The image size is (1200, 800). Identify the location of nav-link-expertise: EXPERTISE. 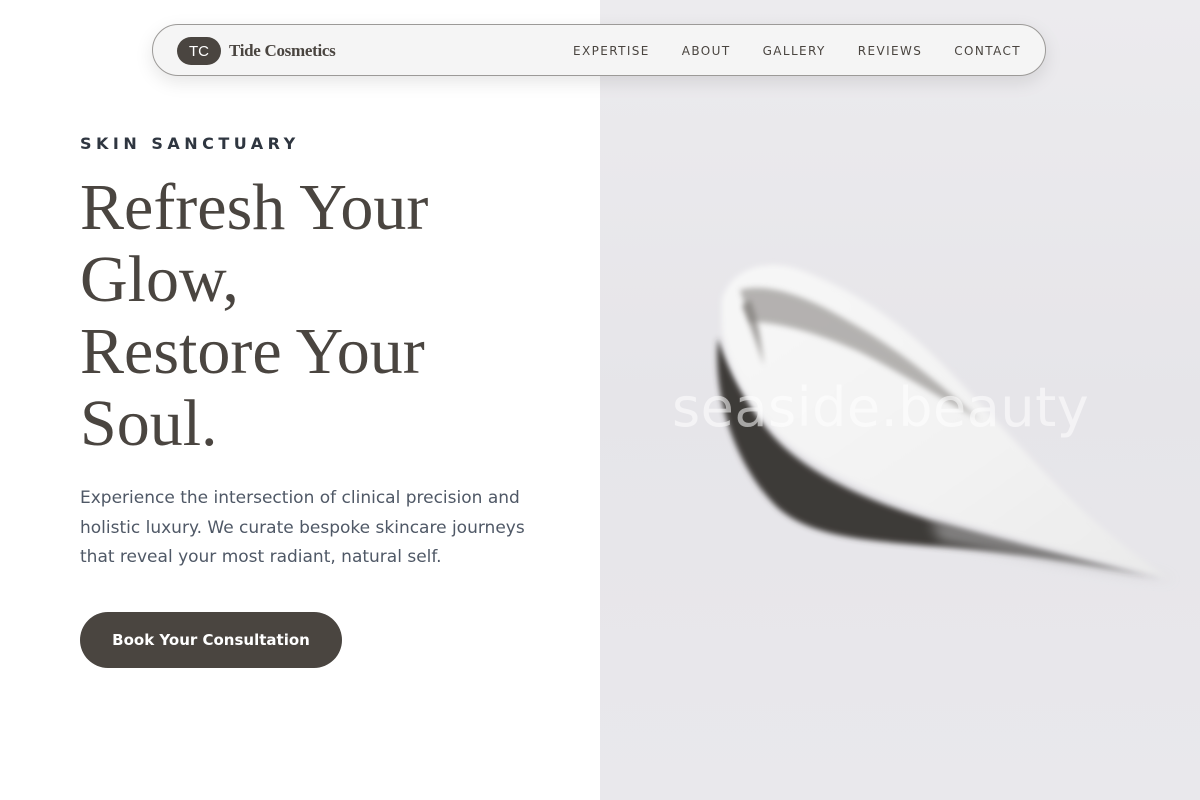
(611, 51).